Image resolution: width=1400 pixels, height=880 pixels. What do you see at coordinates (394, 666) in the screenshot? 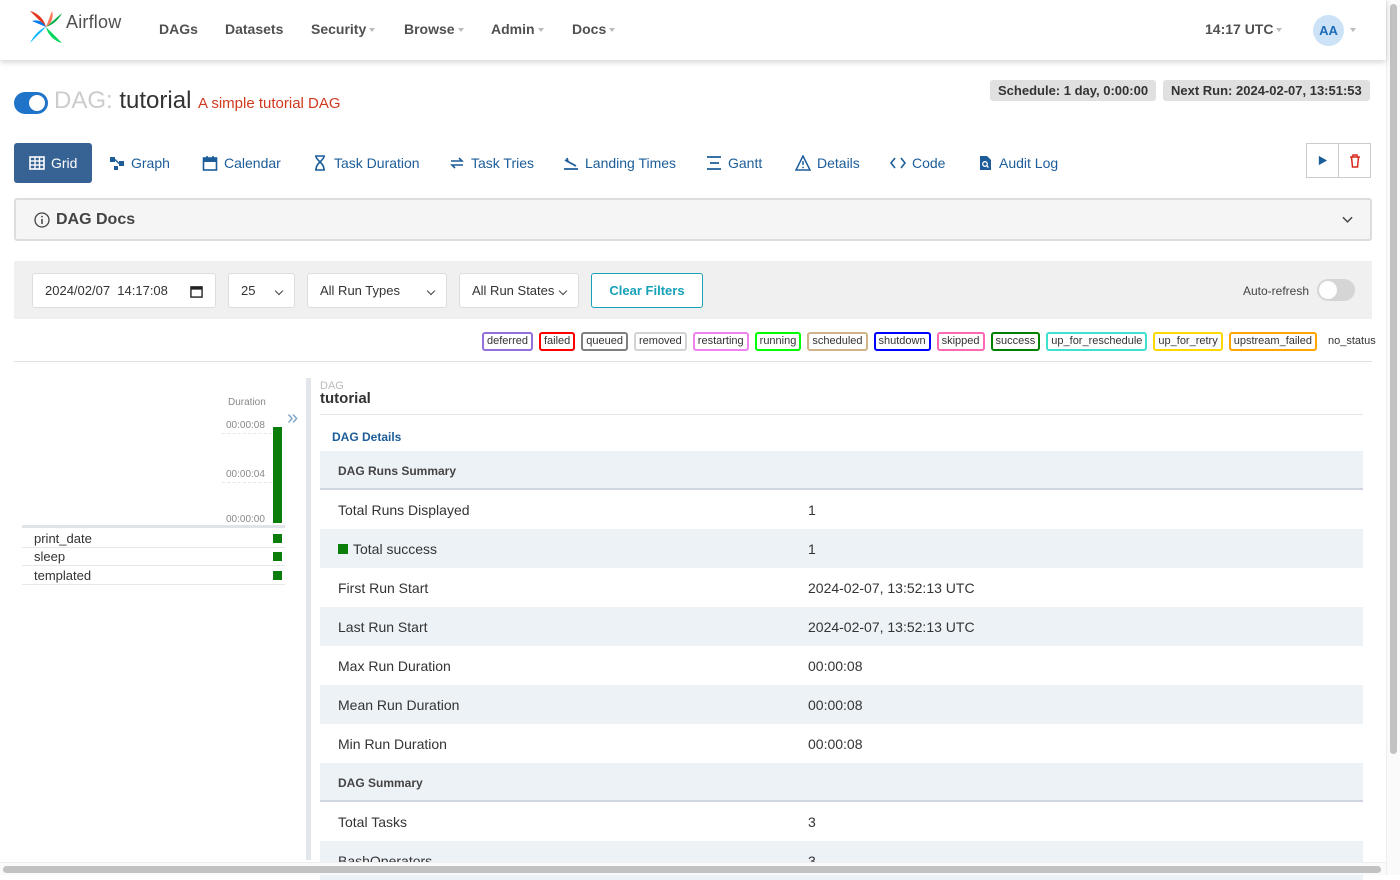
I see `summary-key: Max Run Duration` at bounding box center [394, 666].